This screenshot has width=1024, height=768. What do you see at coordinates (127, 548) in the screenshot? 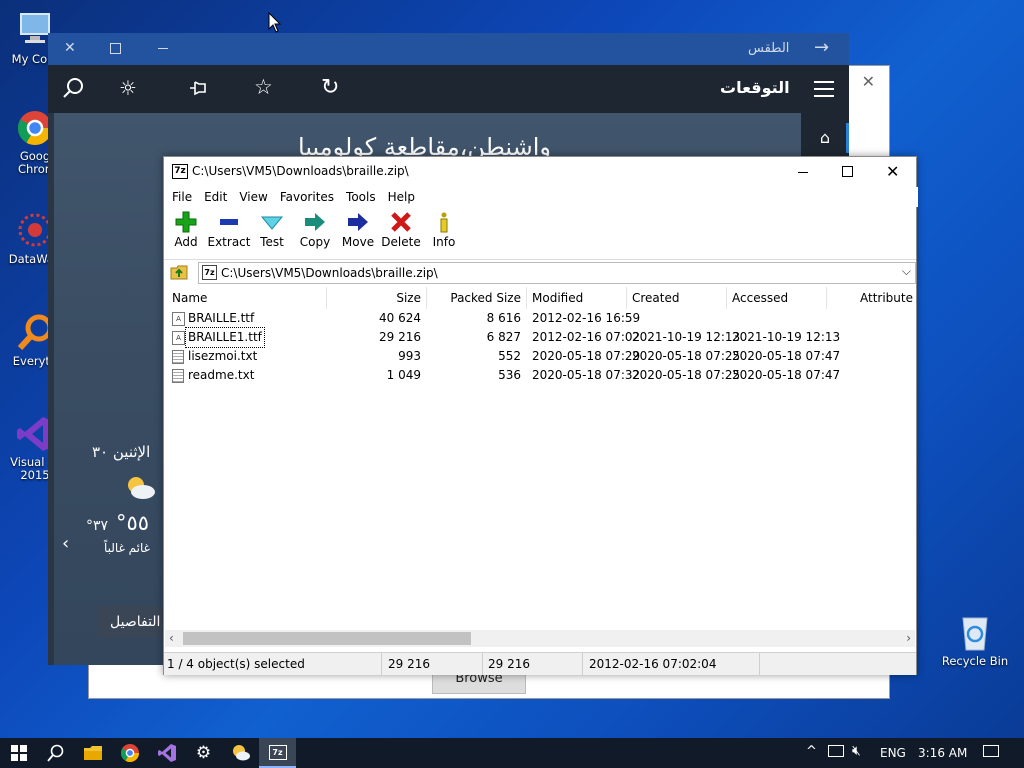
I see `weather-condition: غائم غالباً` at bounding box center [127, 548].